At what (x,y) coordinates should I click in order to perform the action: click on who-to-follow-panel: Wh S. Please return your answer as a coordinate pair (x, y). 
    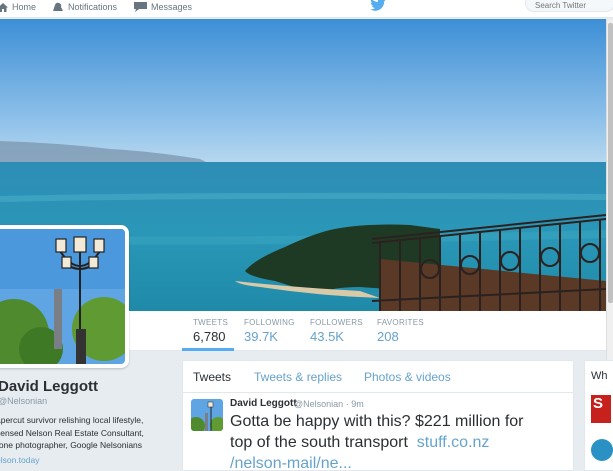
    Looking at the image, I should click on (598, 415).